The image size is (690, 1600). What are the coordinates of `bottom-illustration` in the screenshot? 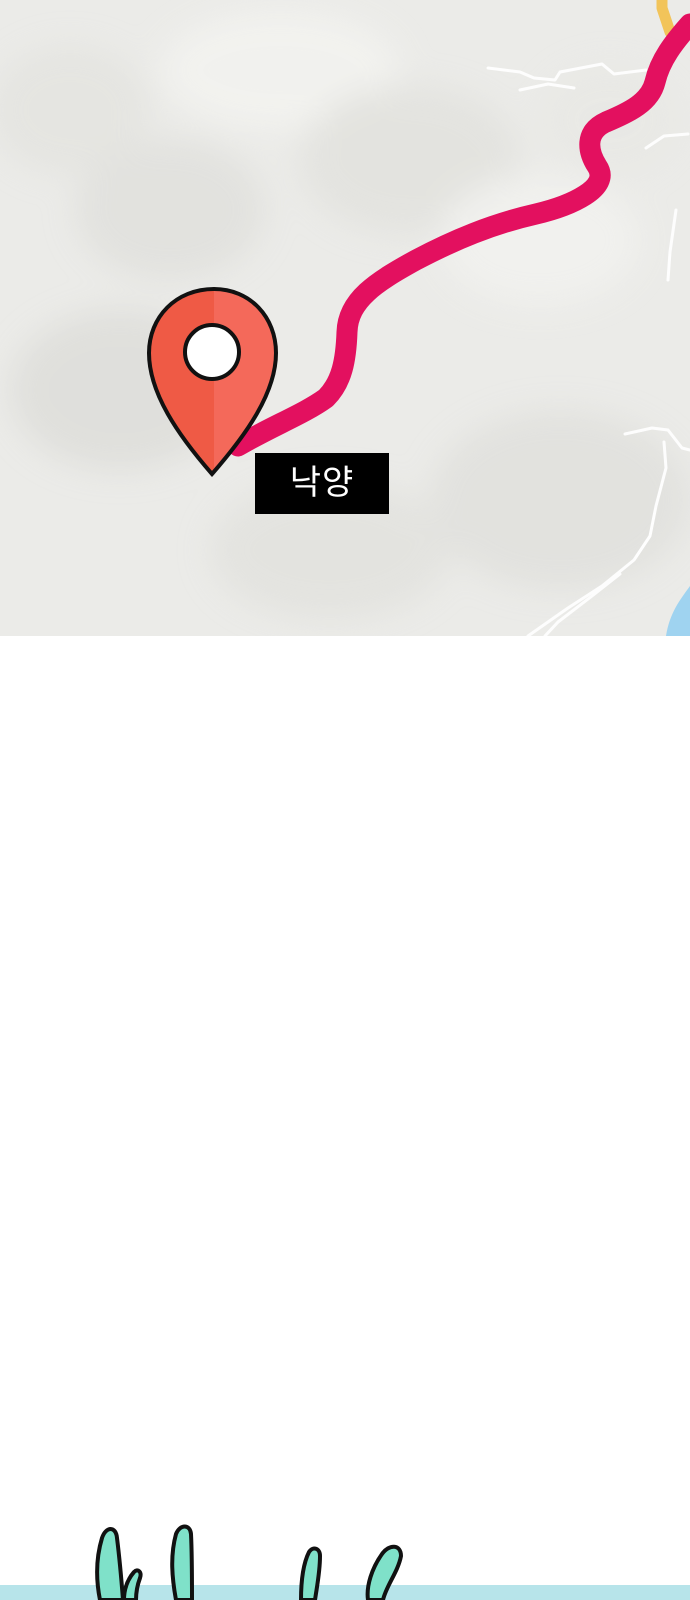 It's located at (345, 1562).